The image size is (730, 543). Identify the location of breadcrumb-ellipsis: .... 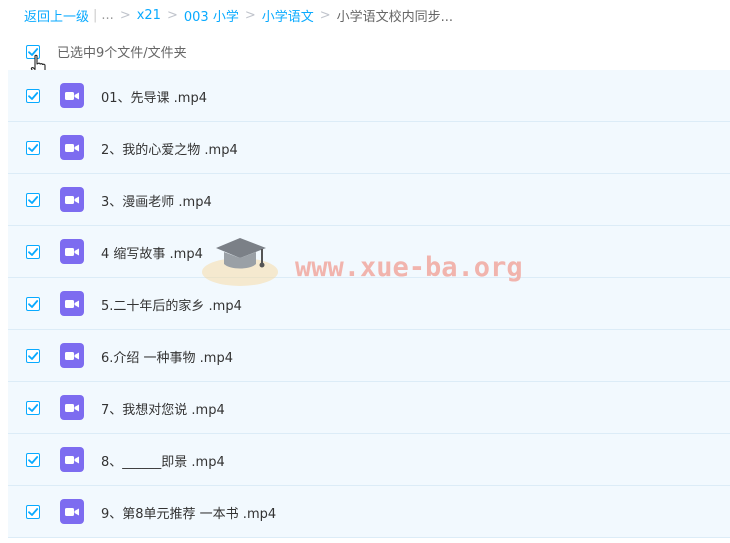
(107, 15).